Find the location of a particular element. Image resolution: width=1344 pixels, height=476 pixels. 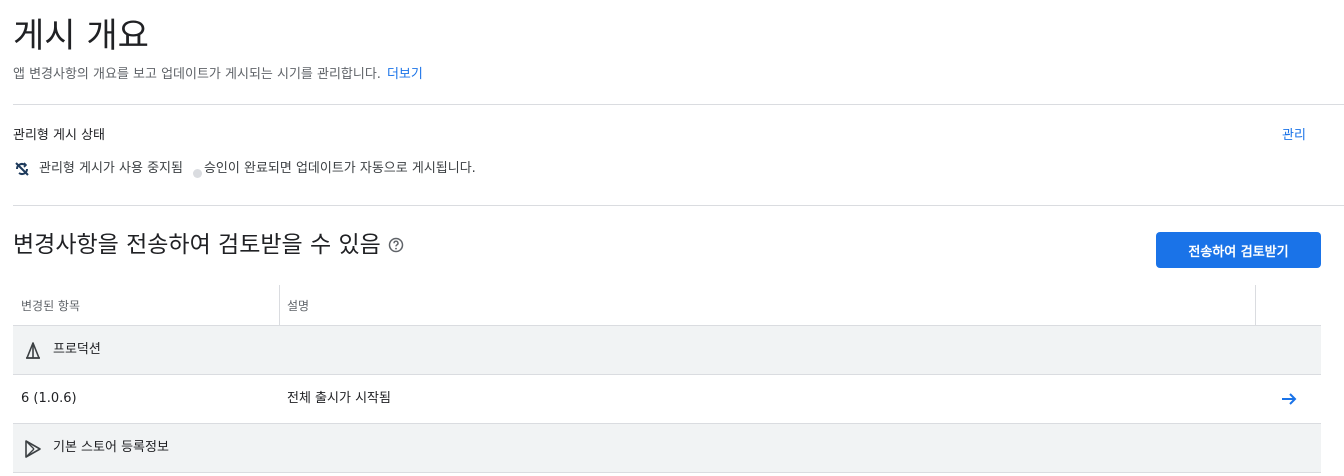

group-label: 프로덕션 is located at coordinates (77, 349).